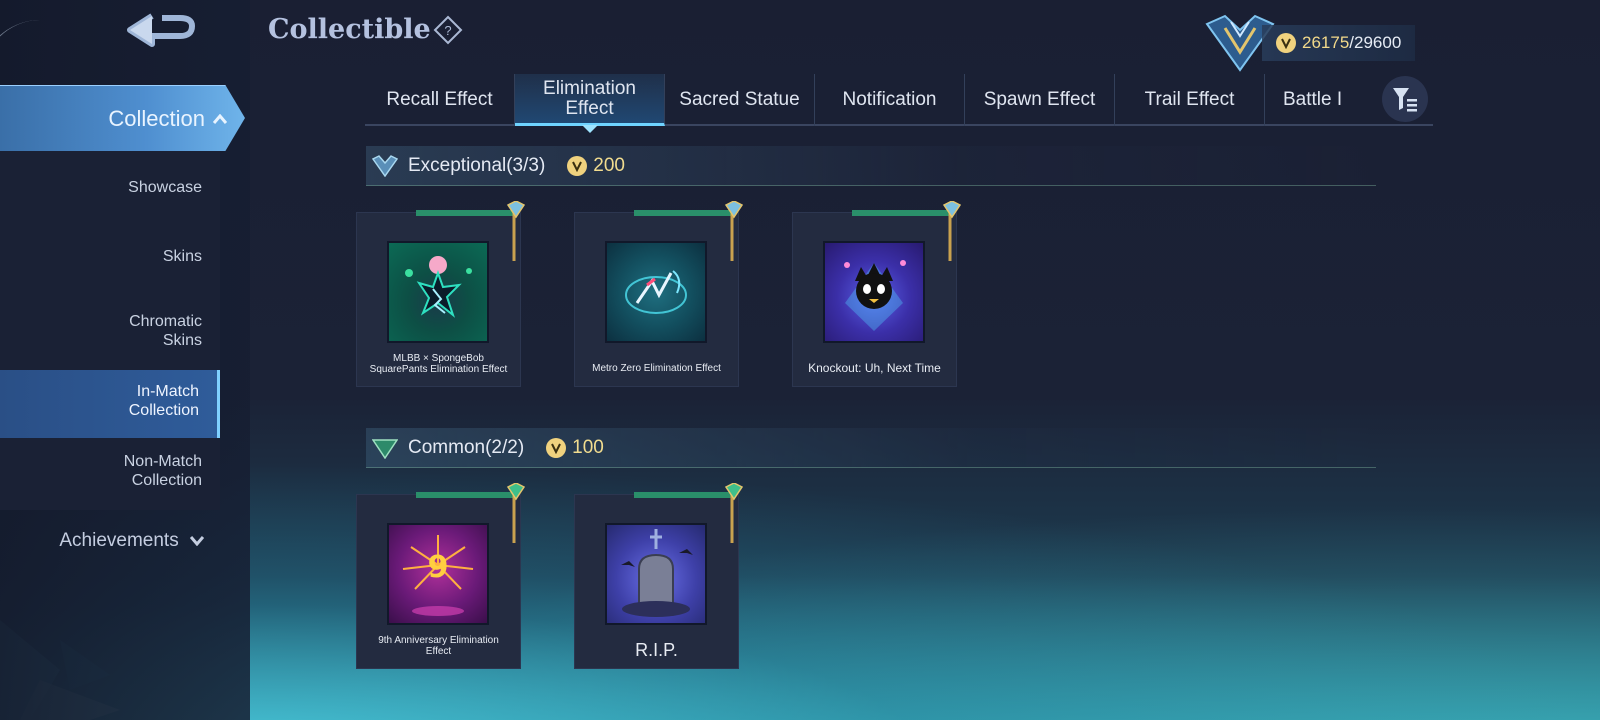 Image resolution: width=1600 pixels, height=720 pixels. What do you see at coordinates (588, 447) in the screenshot?
I see `section-cost-value: 100` at bounding box center [588, 447].